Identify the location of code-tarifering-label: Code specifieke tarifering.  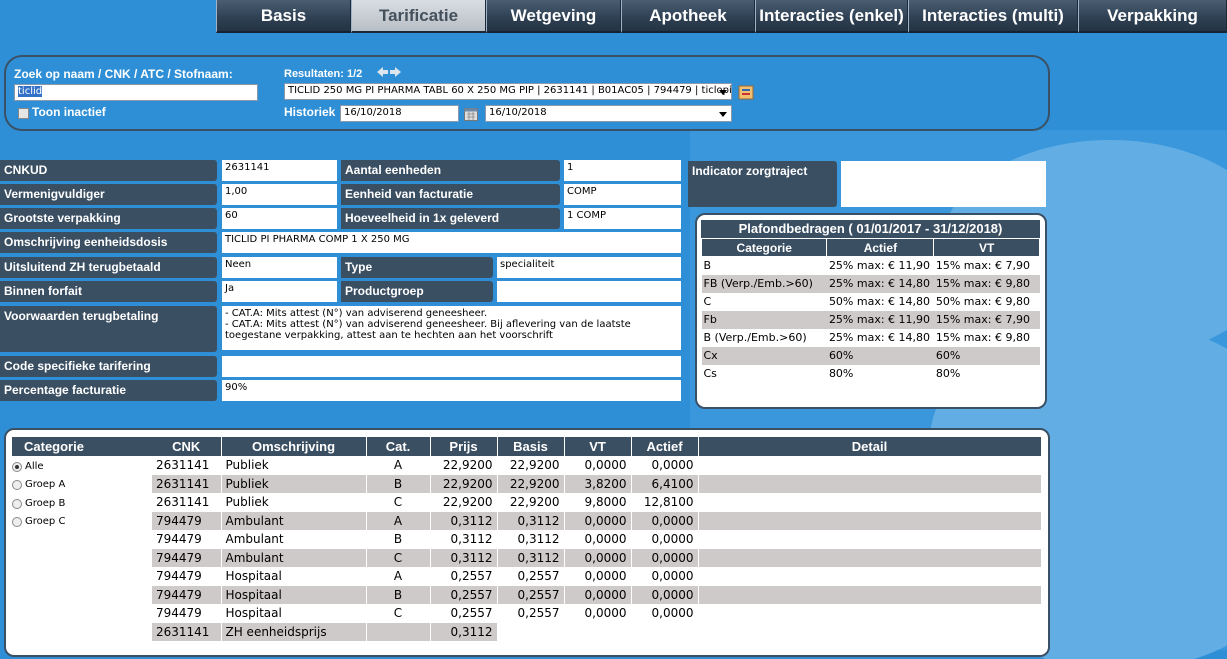
(108, 366).